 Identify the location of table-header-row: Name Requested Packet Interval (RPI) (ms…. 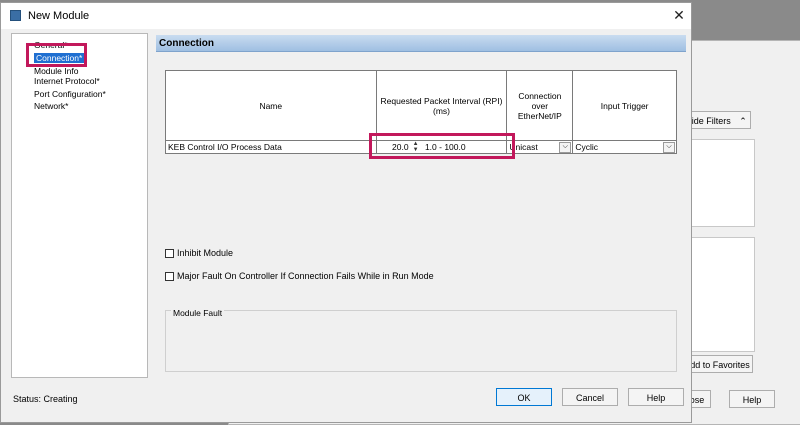
(421, 105).